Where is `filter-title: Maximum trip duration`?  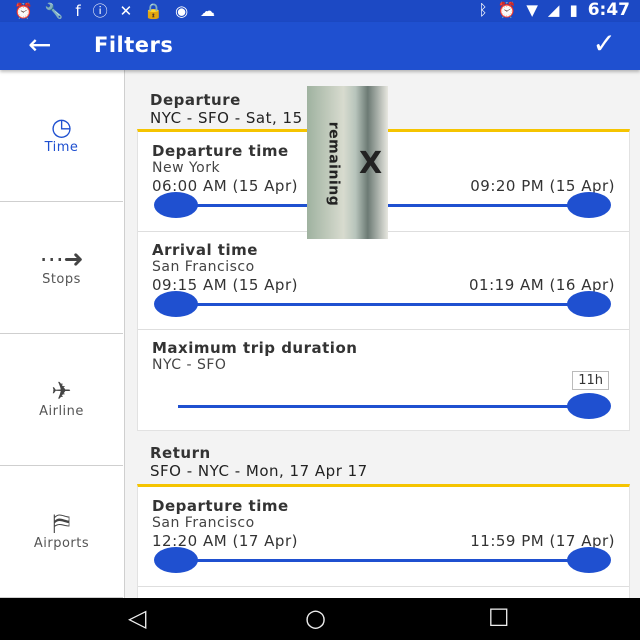
filter-title: Maximum trip duration is located at coordinates (255, 348).